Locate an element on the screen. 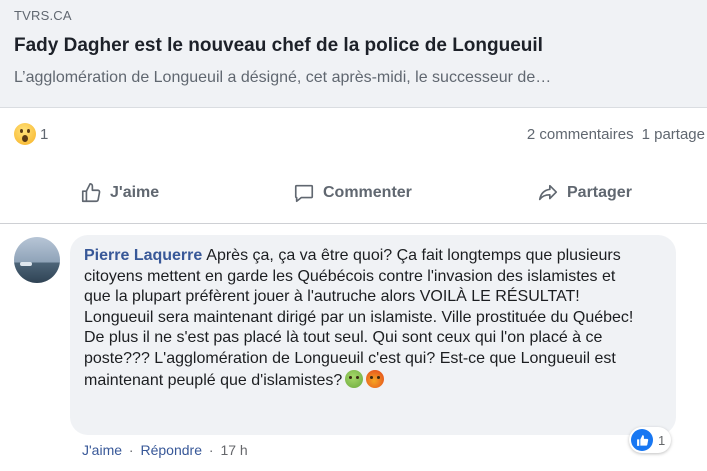 The height and width of the screenshot is (471, 707). comment-actions: J'aime · Répondre · 17 h is located at coordinates (165, 450).